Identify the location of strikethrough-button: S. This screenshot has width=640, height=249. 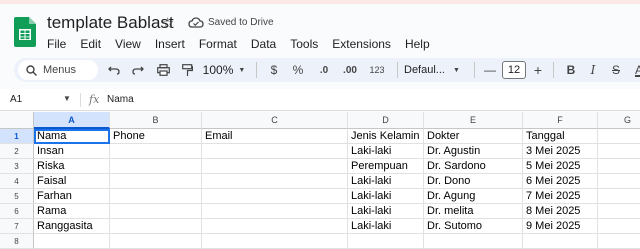
(616, 70).